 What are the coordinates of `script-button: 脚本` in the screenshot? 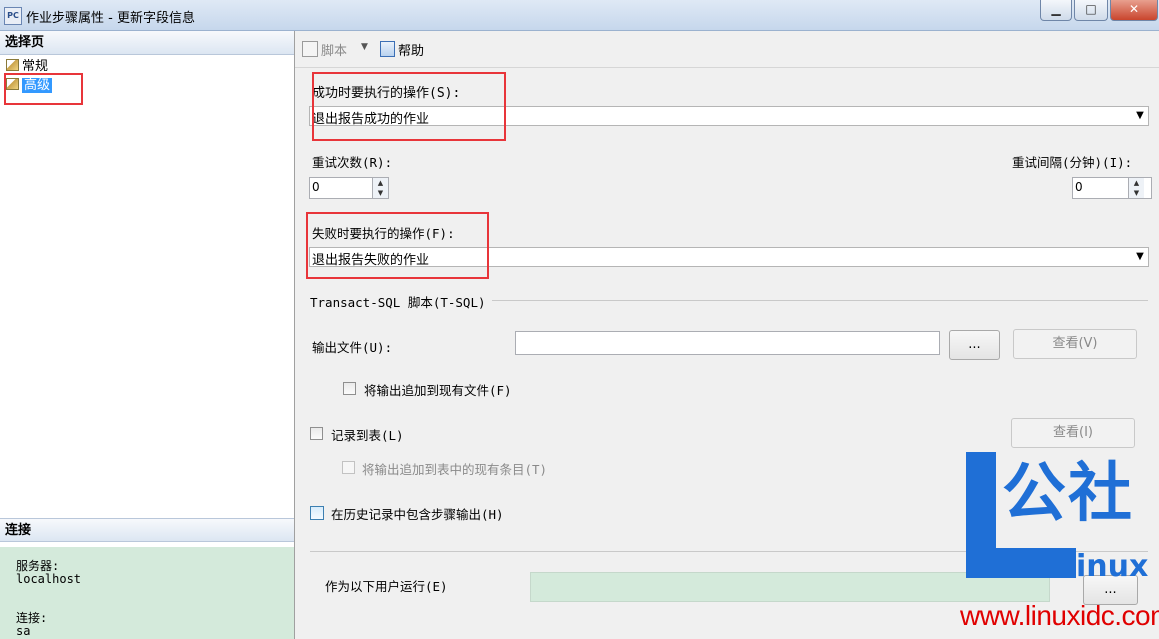 It's located at (324, 49).